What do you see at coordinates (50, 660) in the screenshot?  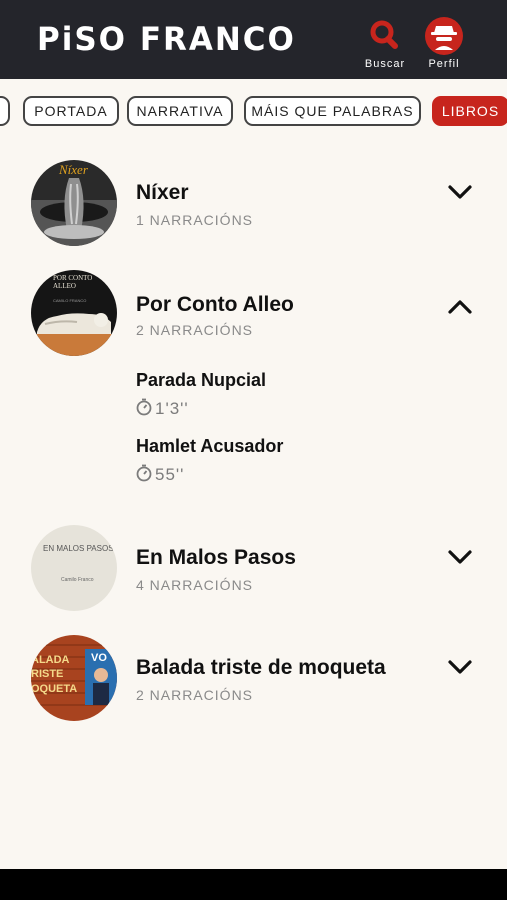 I see `svg-text: ALADA` at bounding box center [50, 660].